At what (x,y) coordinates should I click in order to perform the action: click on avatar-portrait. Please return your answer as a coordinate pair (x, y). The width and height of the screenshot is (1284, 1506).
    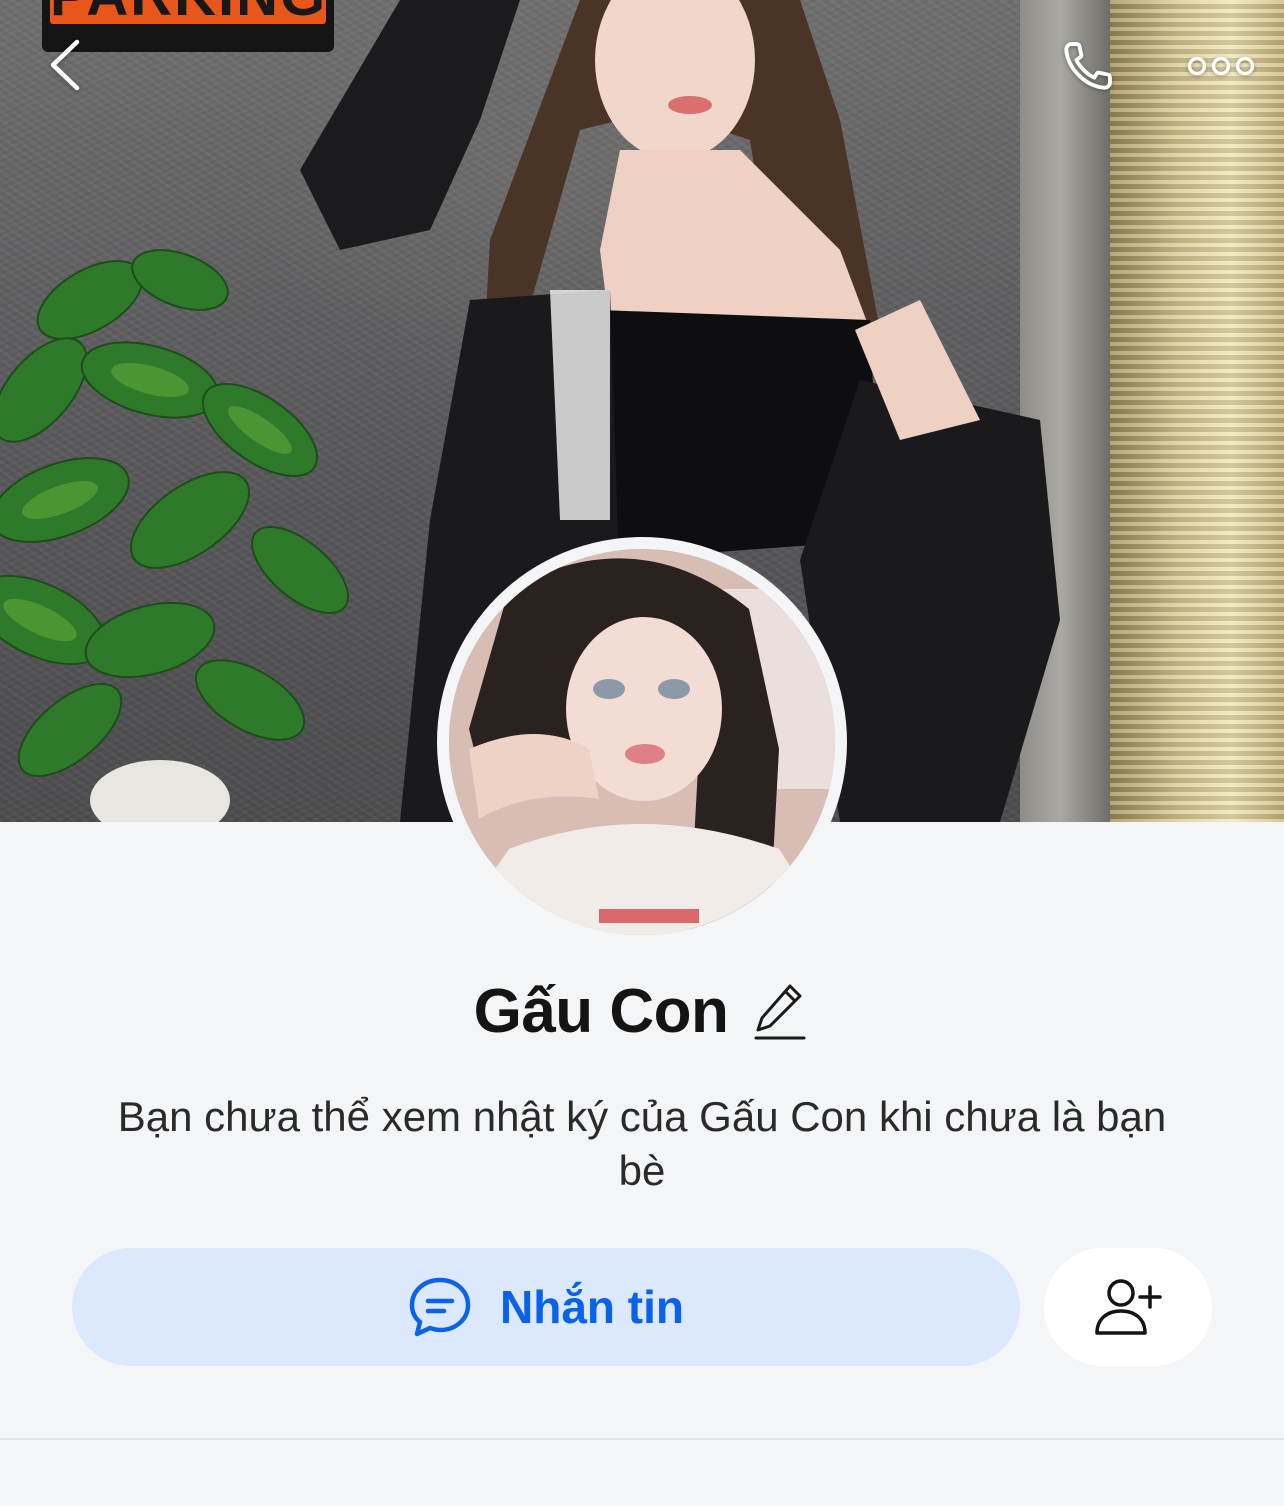
    Looking at the image, I should click on (642, 742).